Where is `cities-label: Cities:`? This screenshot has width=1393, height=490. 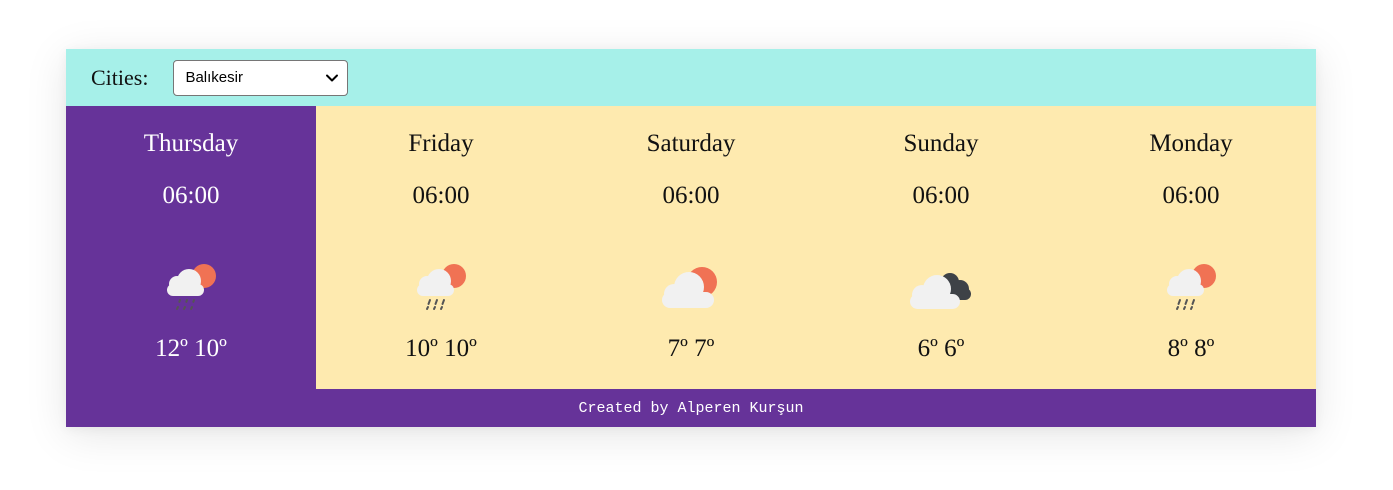
cities-label: Cities: is located at coordinates (120, 77).